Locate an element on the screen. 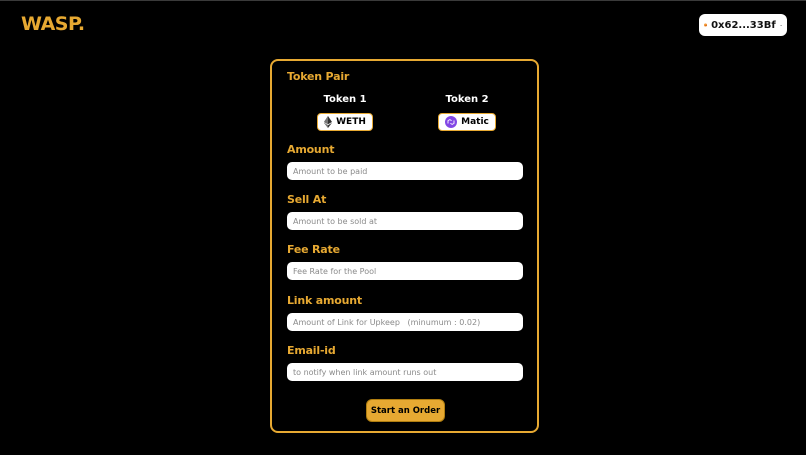 The height and width of the screenshot is (455, 806). amount-label: Amount is located at coordinates (311, 149).